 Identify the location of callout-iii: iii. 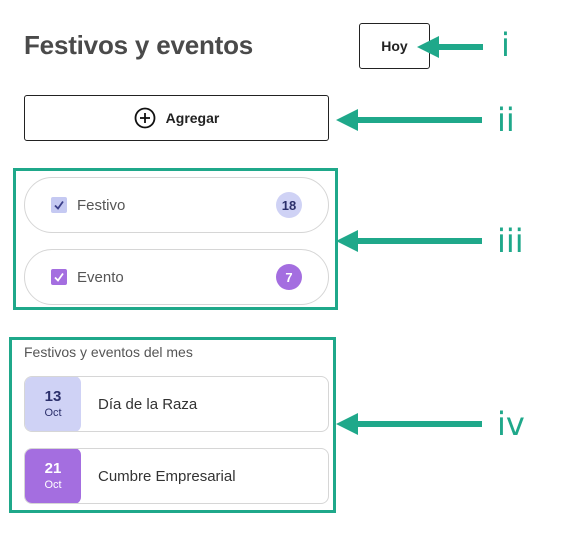
(510, 241).